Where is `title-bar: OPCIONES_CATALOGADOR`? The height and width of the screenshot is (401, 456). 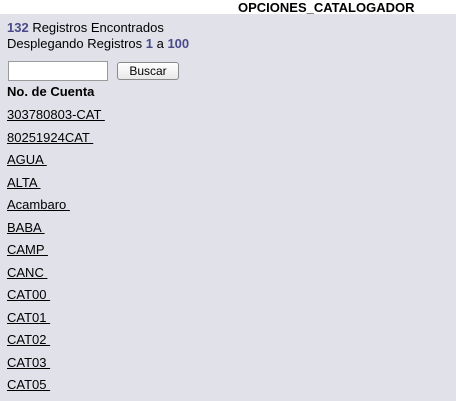
title-bar: OPCIONES_CATALOGADOR is located at coordinates (228, 7).